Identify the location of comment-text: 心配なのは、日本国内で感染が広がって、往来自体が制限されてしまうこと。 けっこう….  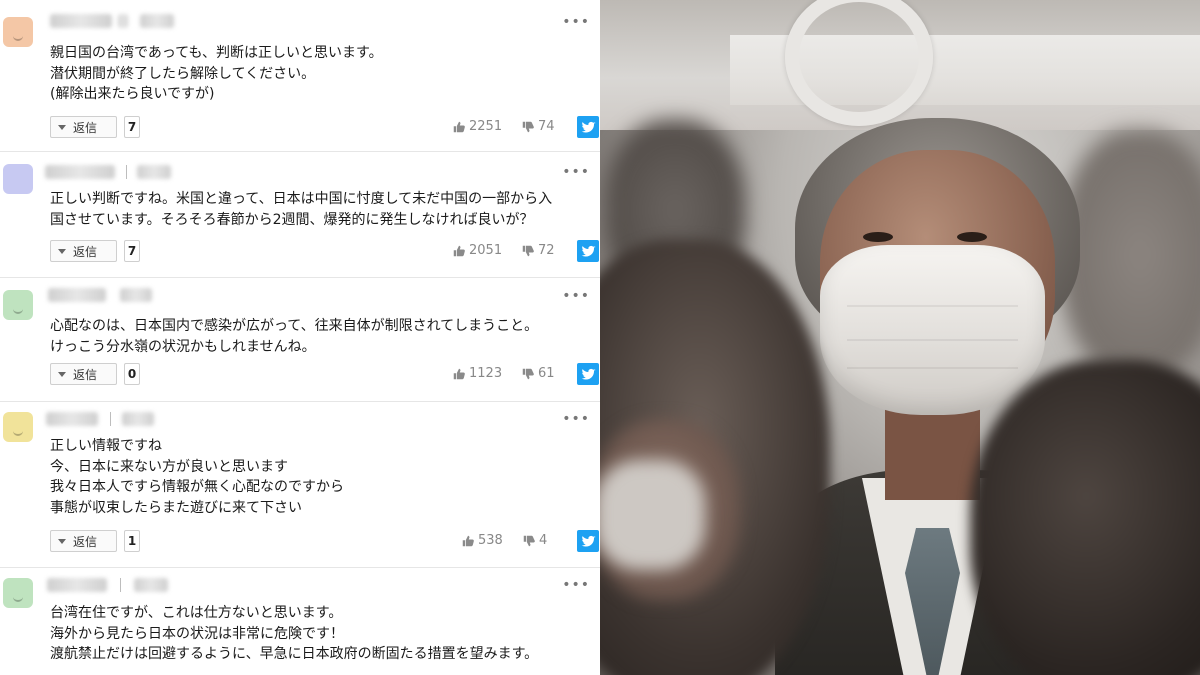
(294, 336).